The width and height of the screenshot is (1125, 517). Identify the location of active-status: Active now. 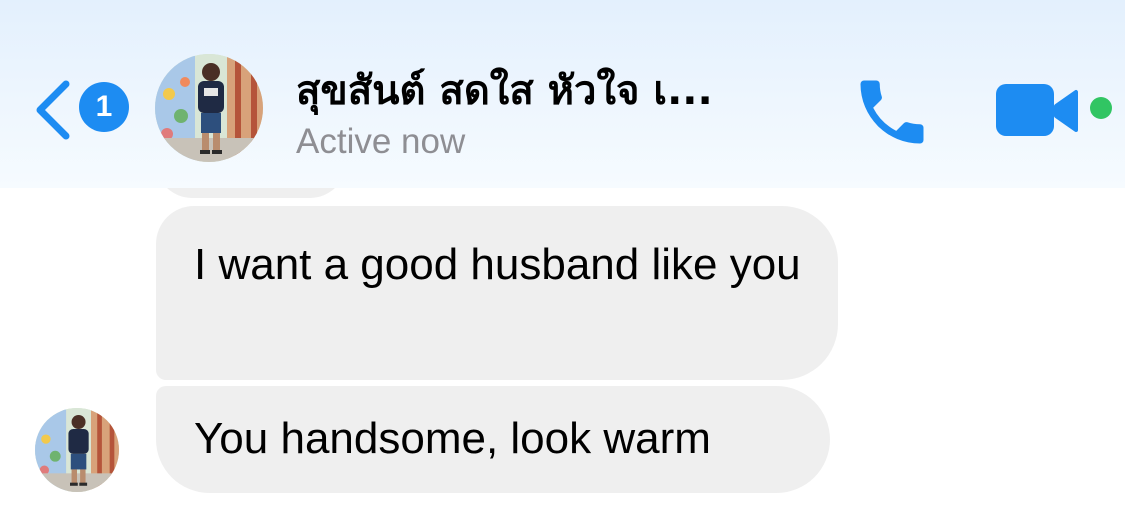
(381, 141).